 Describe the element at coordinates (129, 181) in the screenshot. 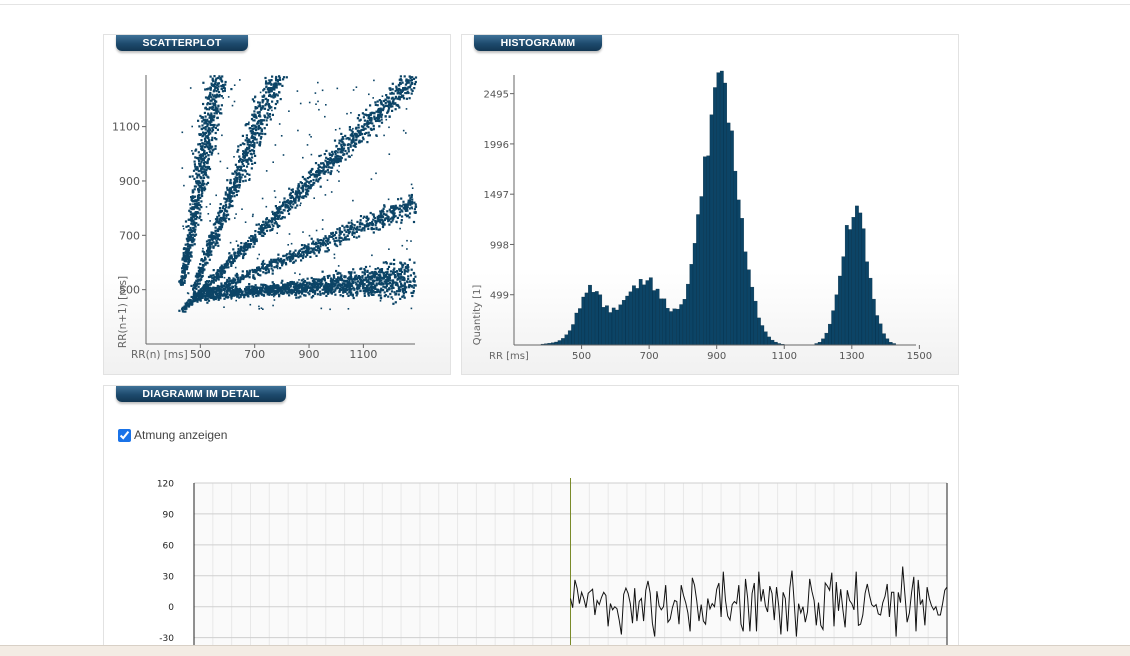

I see `scatter-y-tick-label: 900` at that location.